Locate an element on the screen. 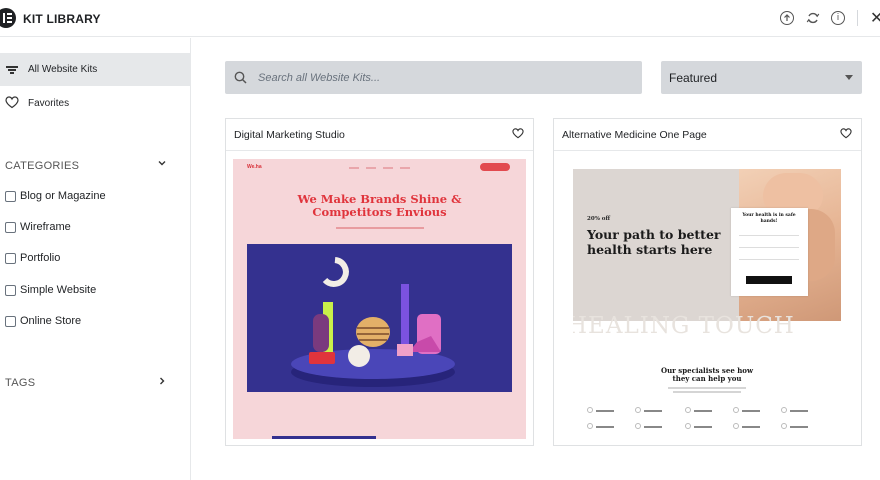 The width and height of the screenshot is (880, 480). upload-icon is located at coordinates (787, 18).